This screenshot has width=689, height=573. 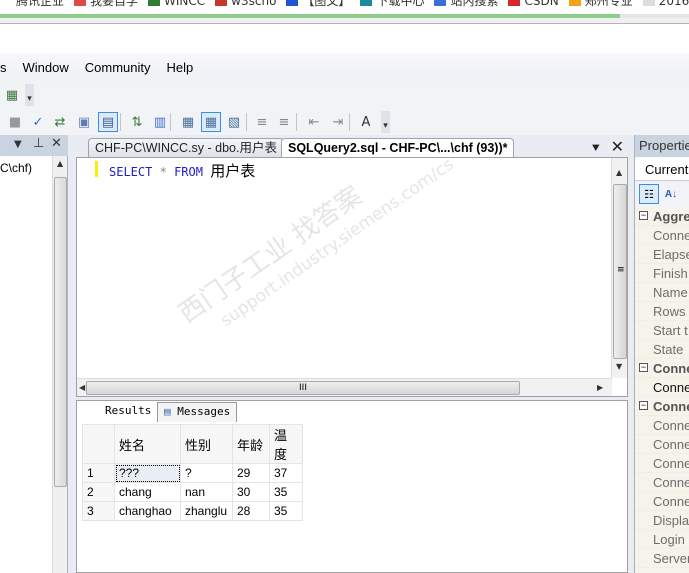 I want to click on dropdown-icon: ▼, so click(x=18, y=144).